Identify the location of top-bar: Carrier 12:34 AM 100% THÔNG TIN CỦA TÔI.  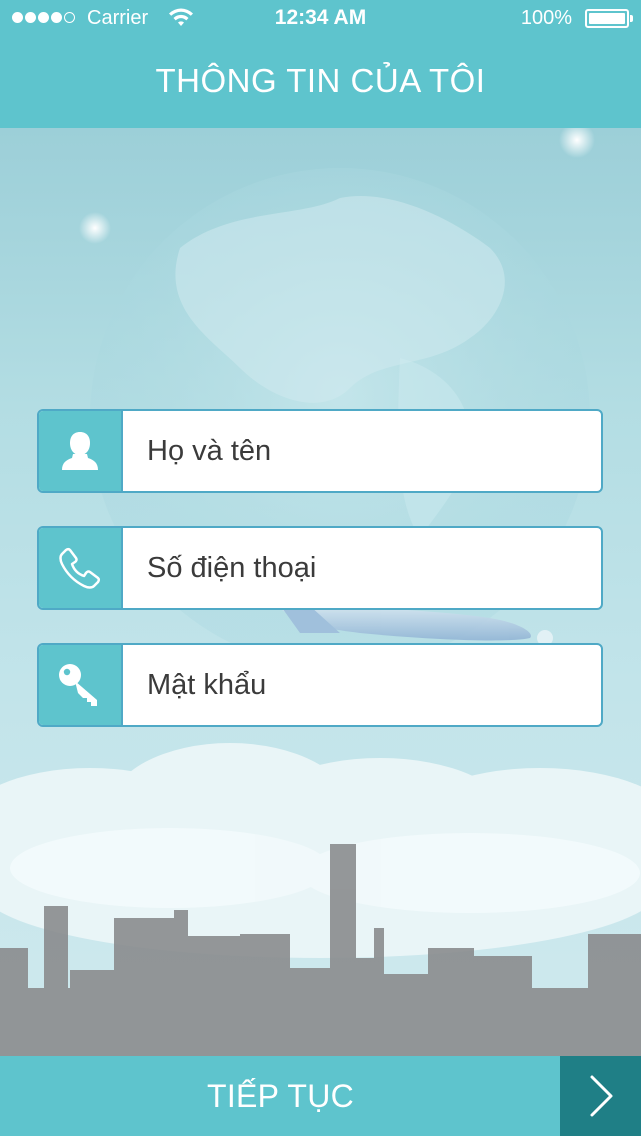
(320, 64).